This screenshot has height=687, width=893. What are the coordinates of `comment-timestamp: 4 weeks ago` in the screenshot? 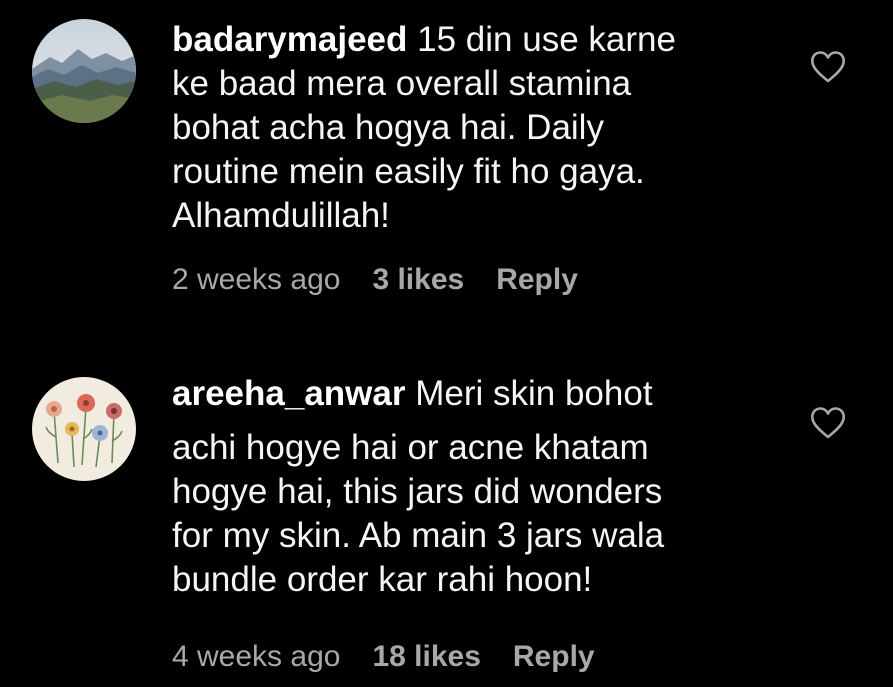 It's located at (256, 656).